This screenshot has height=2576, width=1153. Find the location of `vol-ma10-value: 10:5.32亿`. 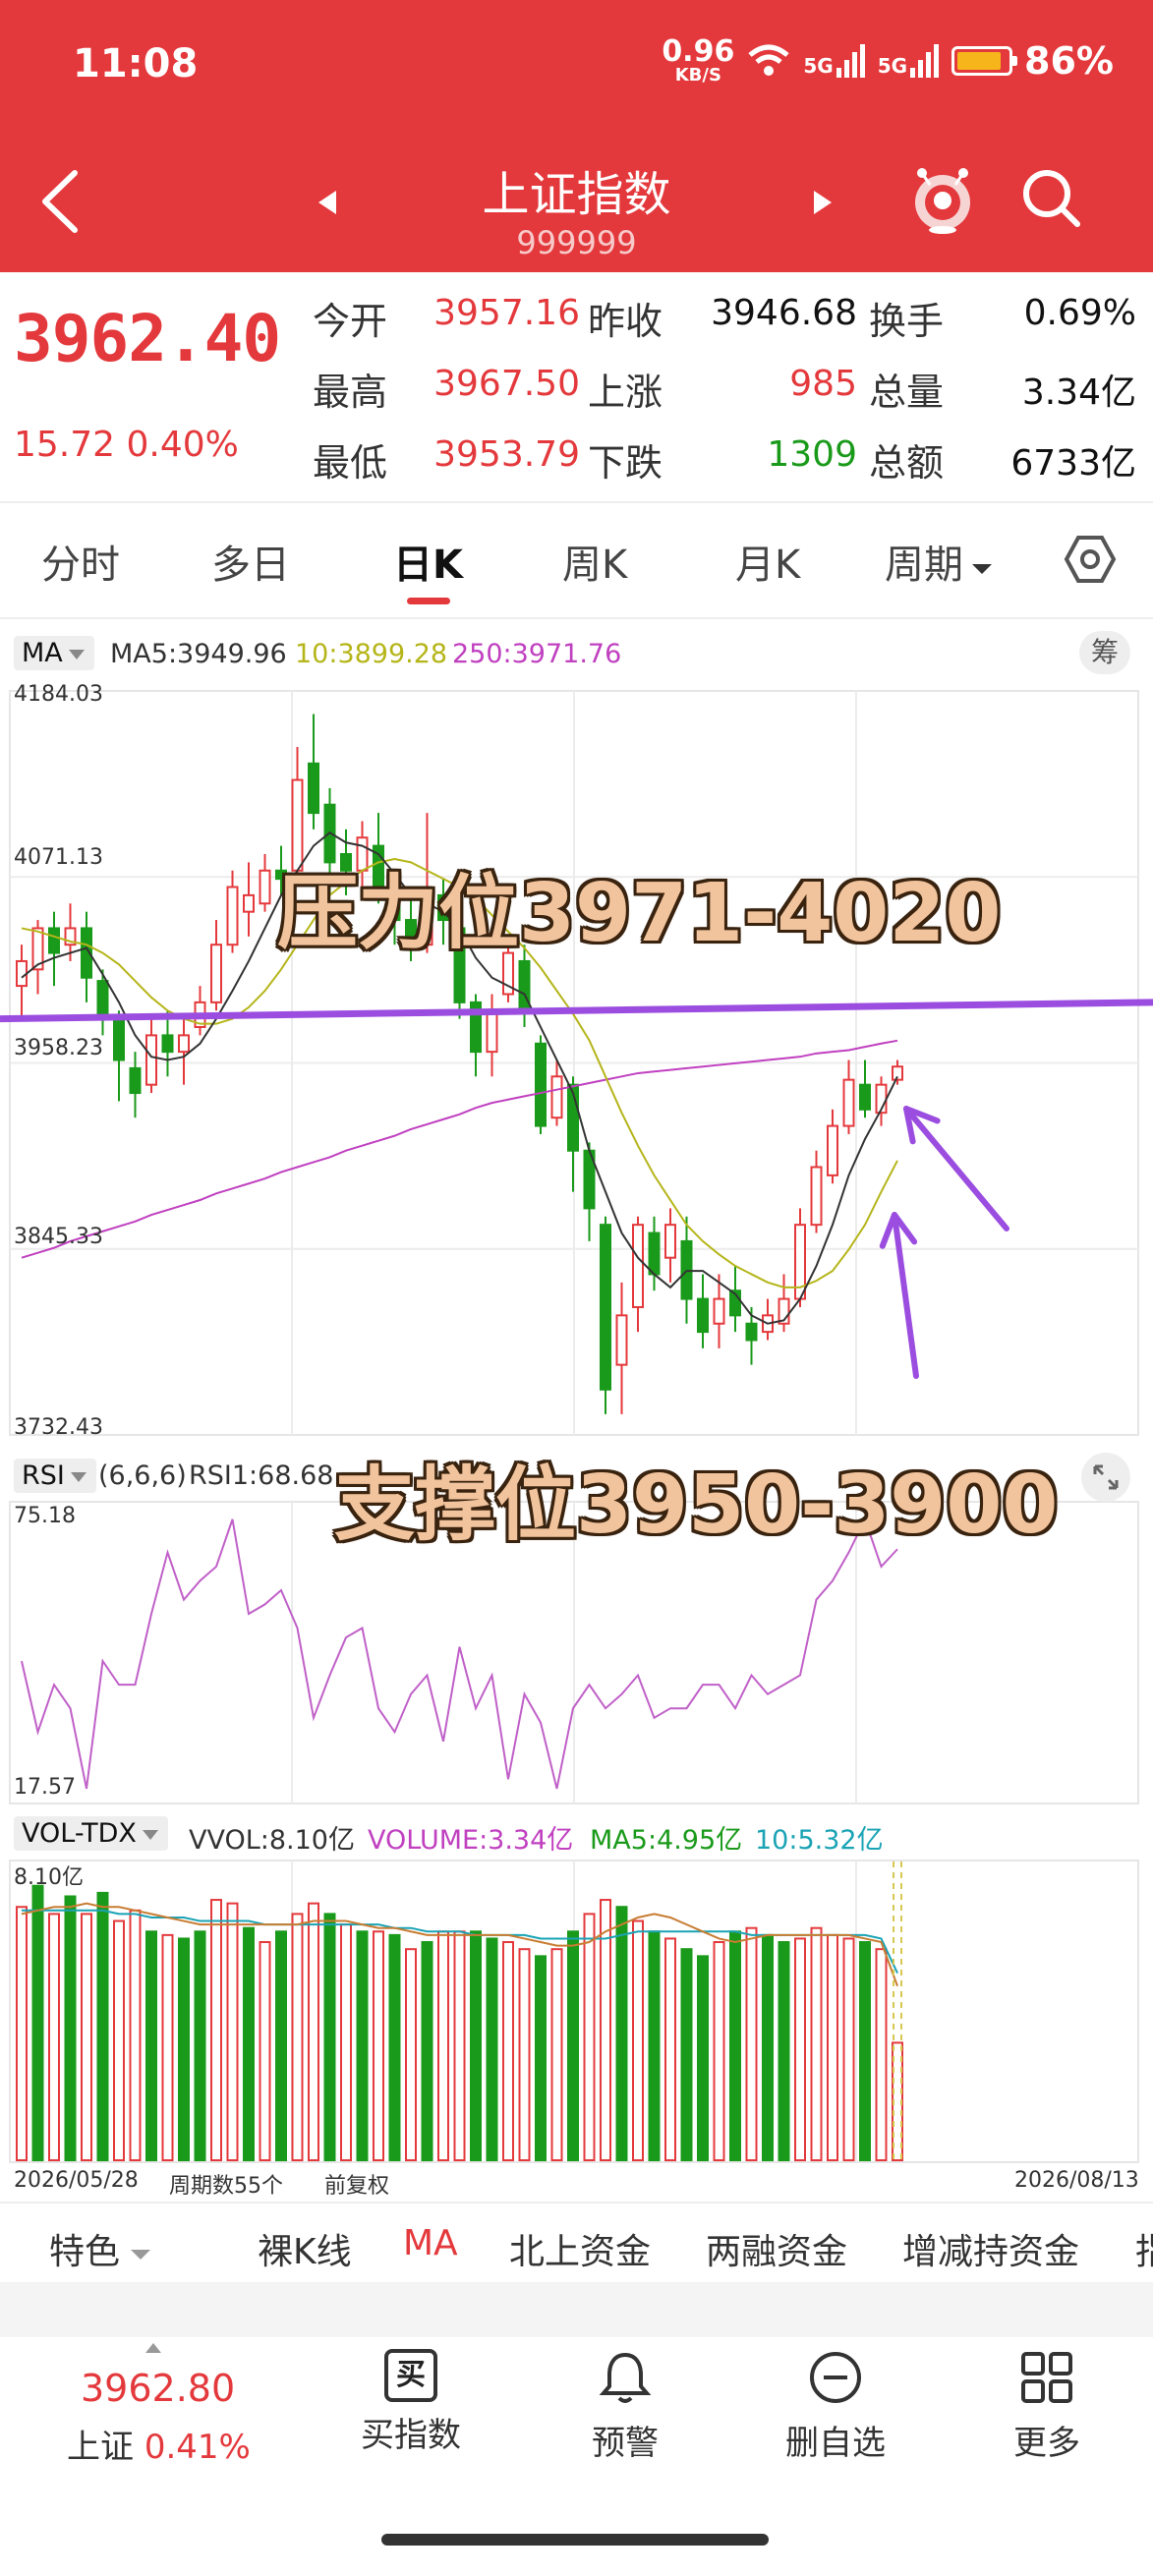

vol-ma10-value: 10:5.32亿 is located at coordinates (820, 1841).